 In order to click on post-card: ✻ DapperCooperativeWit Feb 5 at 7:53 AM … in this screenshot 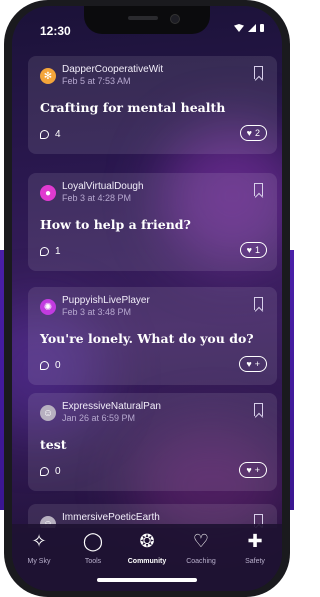, I will do `click(152, 105)`.